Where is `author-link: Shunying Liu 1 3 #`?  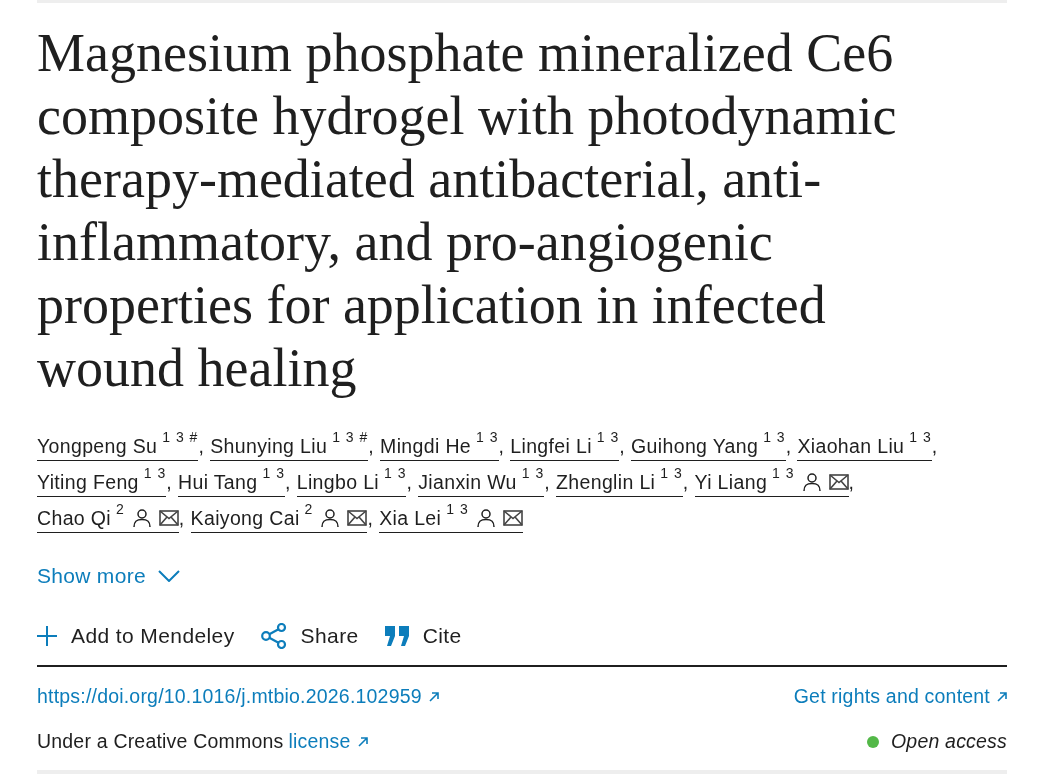
author-link: Shunying Liu 1 3 # is located at coordinates (289, 446).